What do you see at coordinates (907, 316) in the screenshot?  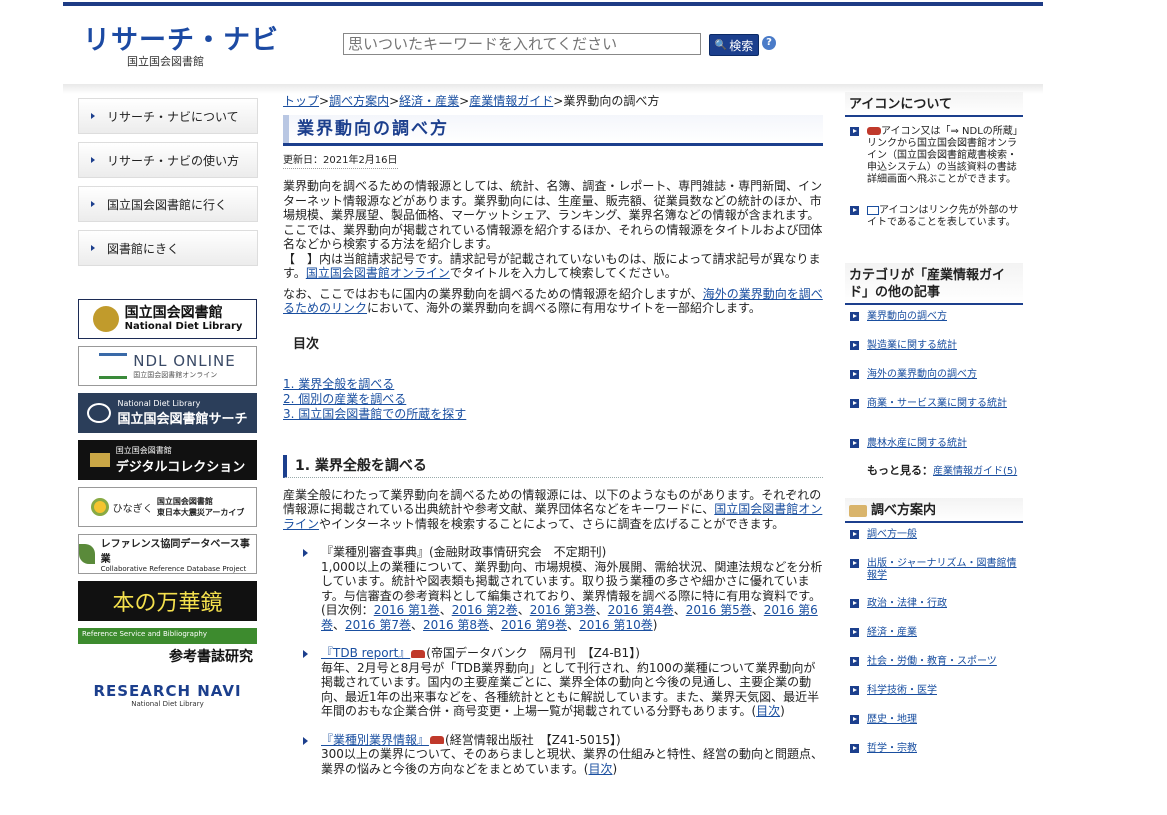 I see `category-link: 業界動向の調べ方` at bounding box center [907, 316].